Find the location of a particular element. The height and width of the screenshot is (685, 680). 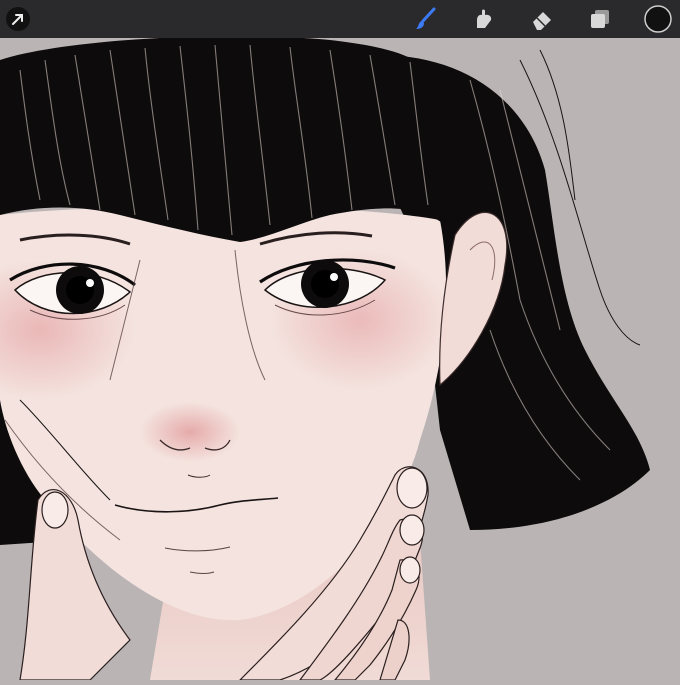

color-swatch-icon is located at coordinates (658, 19).